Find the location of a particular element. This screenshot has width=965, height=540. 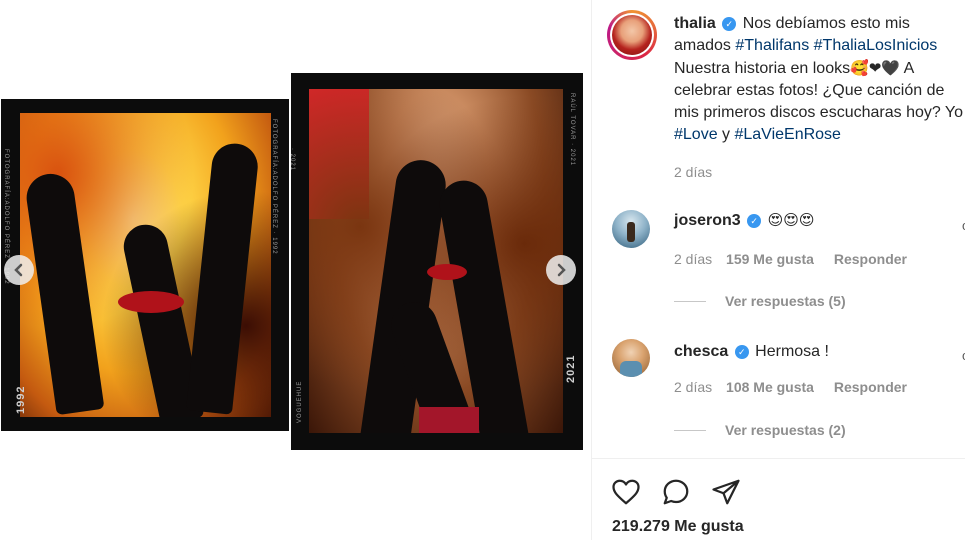

send-icon is located at coordinates (726, 492).